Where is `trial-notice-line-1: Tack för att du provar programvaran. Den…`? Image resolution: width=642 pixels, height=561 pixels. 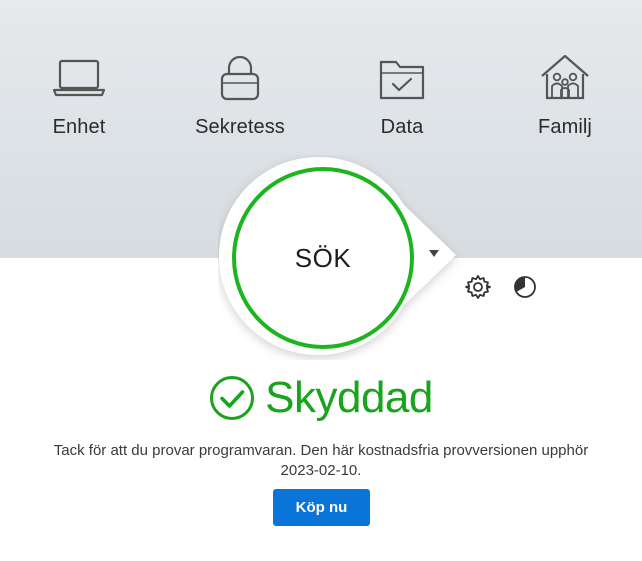 trial-notice-line-1: Tack för att du provar programvaran. Den… is located at coordinates (321, 450).